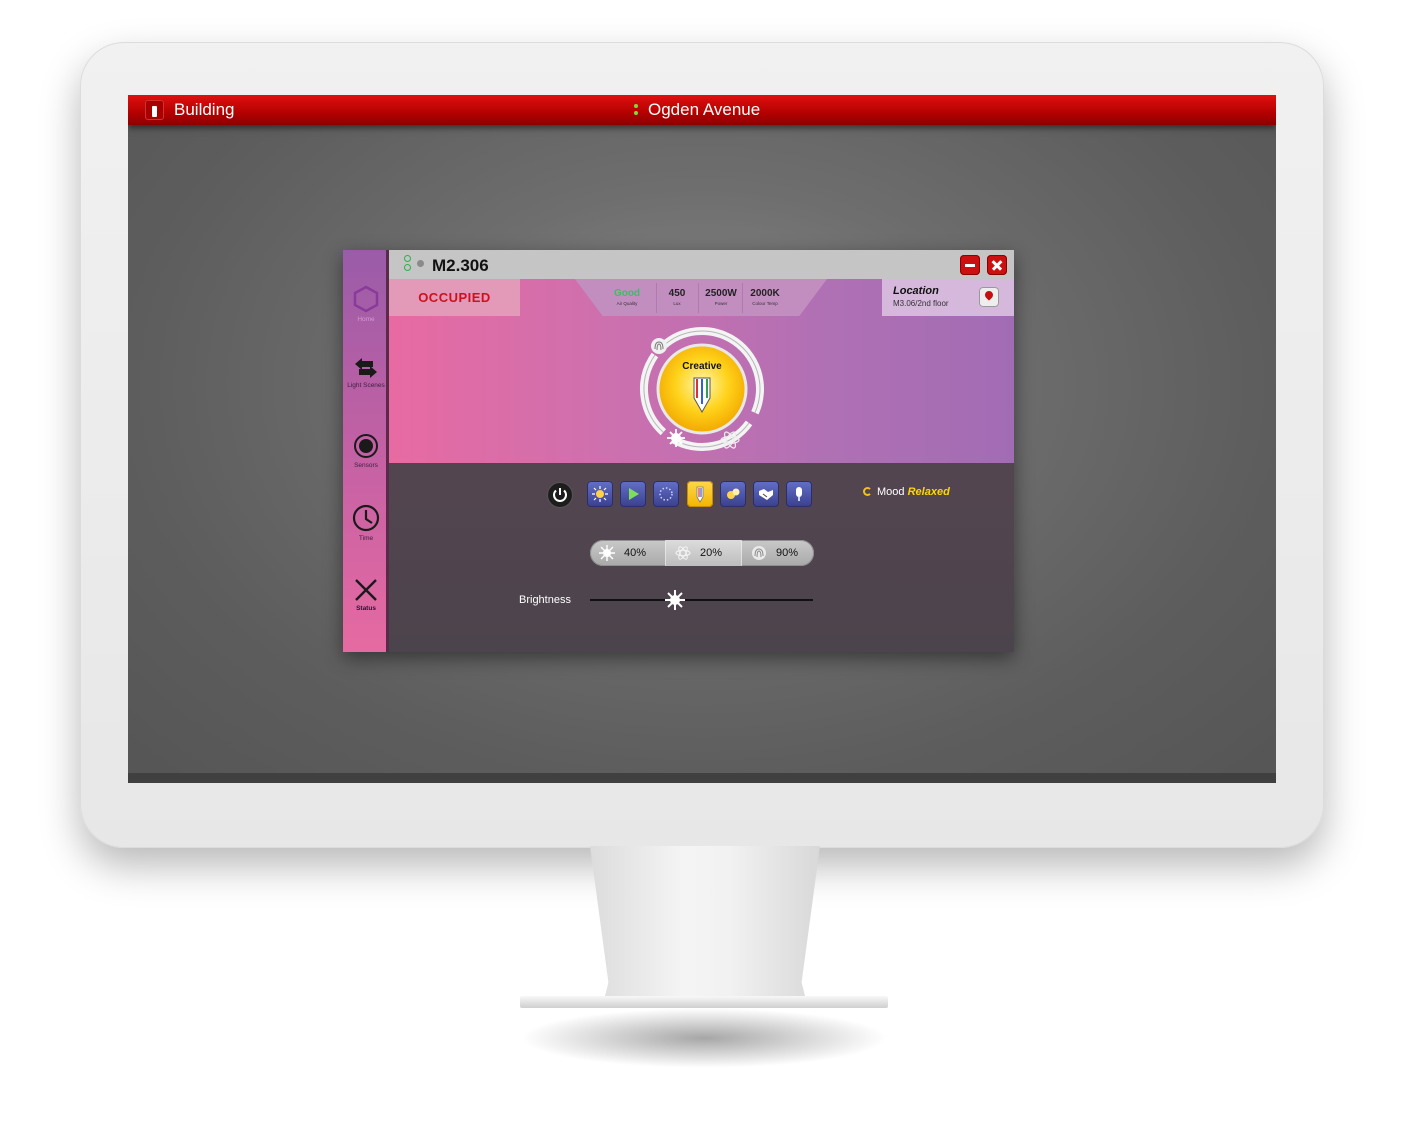 The image size is (1403, 1124). I want to click on scene-handshake-button, so click(766, 494).